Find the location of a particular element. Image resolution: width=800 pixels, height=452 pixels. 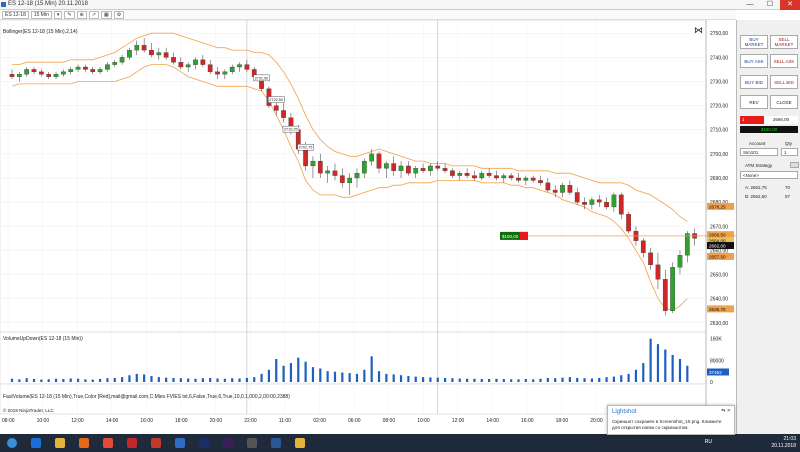

minimize-button: — is located at coordinates (750, 5).